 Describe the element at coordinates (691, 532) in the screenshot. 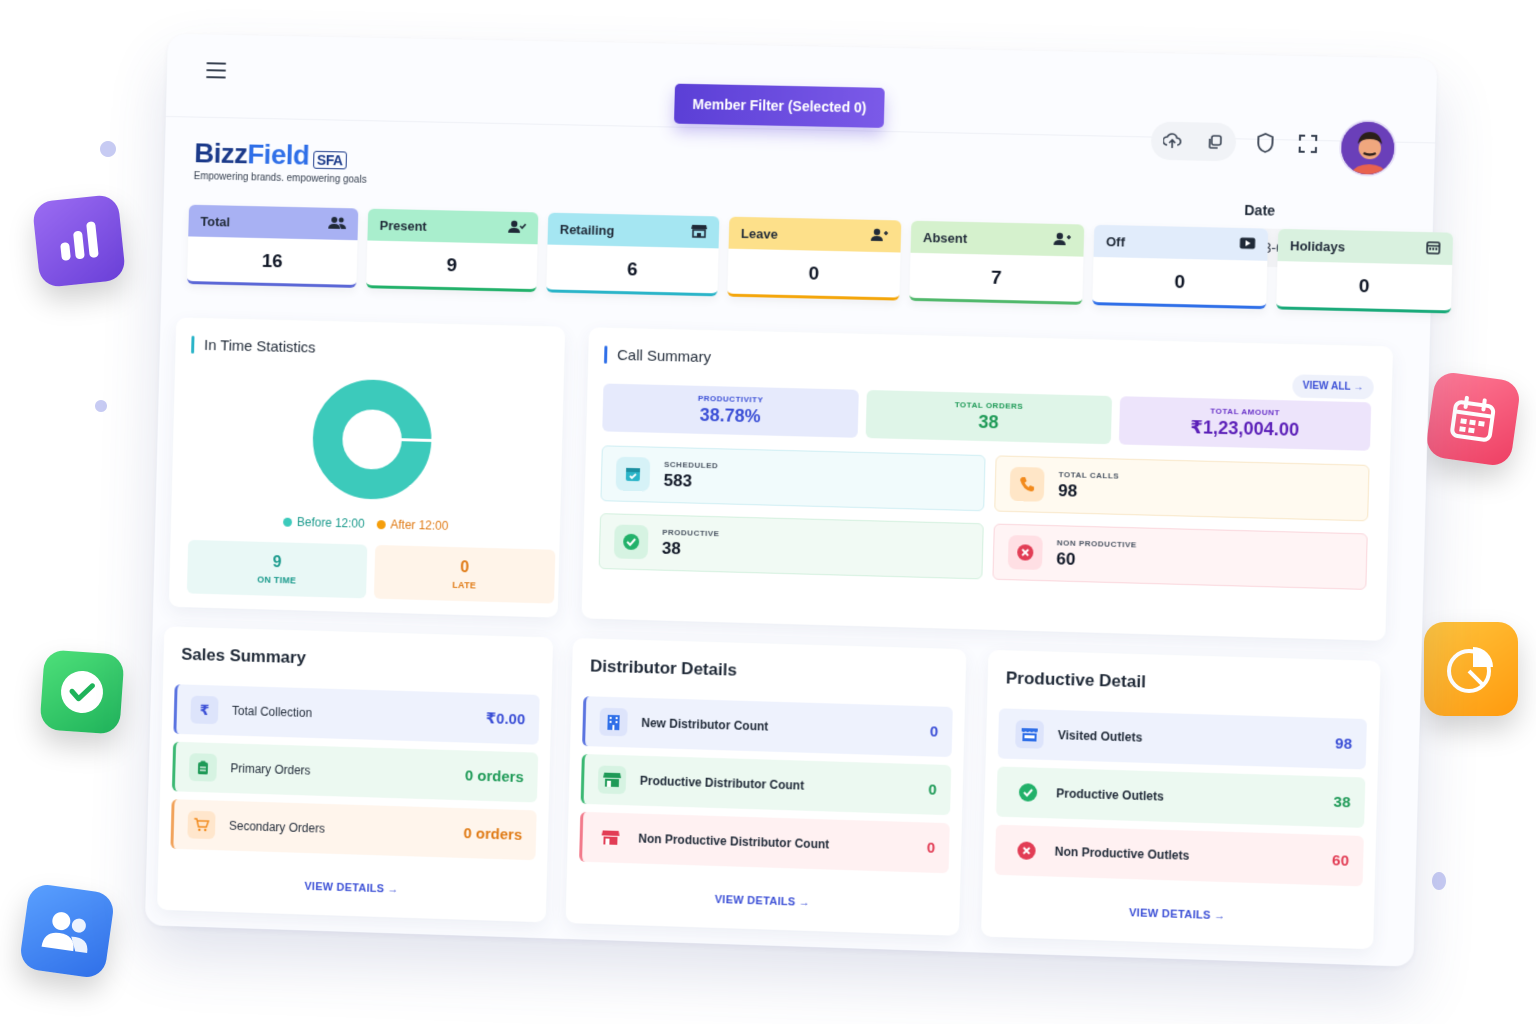

I see `box-label: PRODUCTIVE` at that location.